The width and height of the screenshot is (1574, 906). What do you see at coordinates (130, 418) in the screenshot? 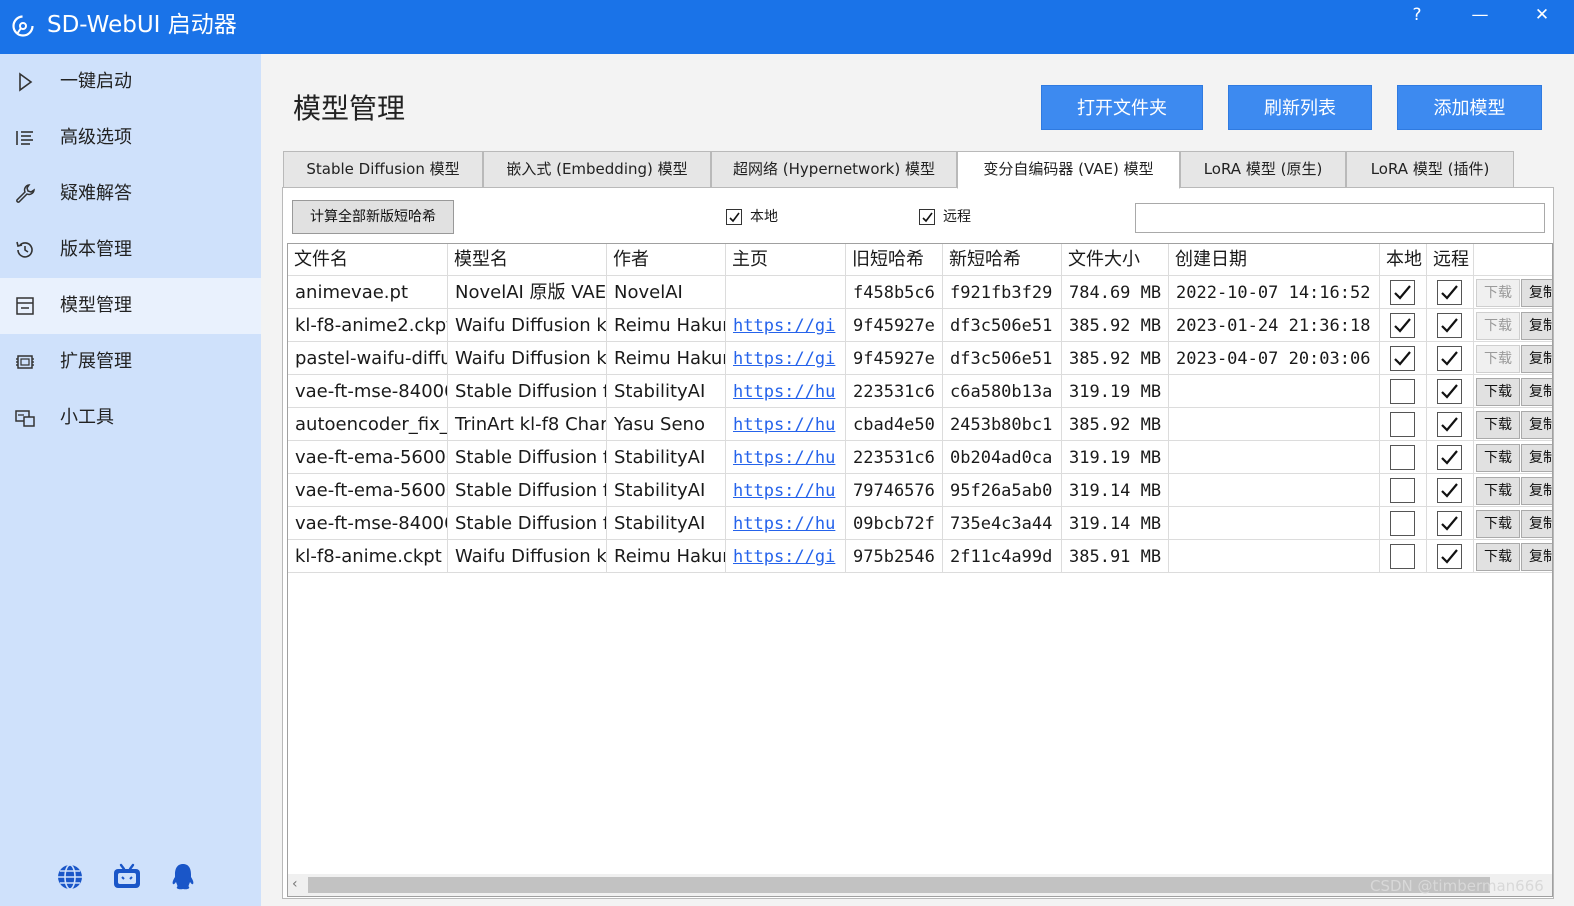
I see `sidebar-item-tools: 小工具` at bounding box center [130, 418].